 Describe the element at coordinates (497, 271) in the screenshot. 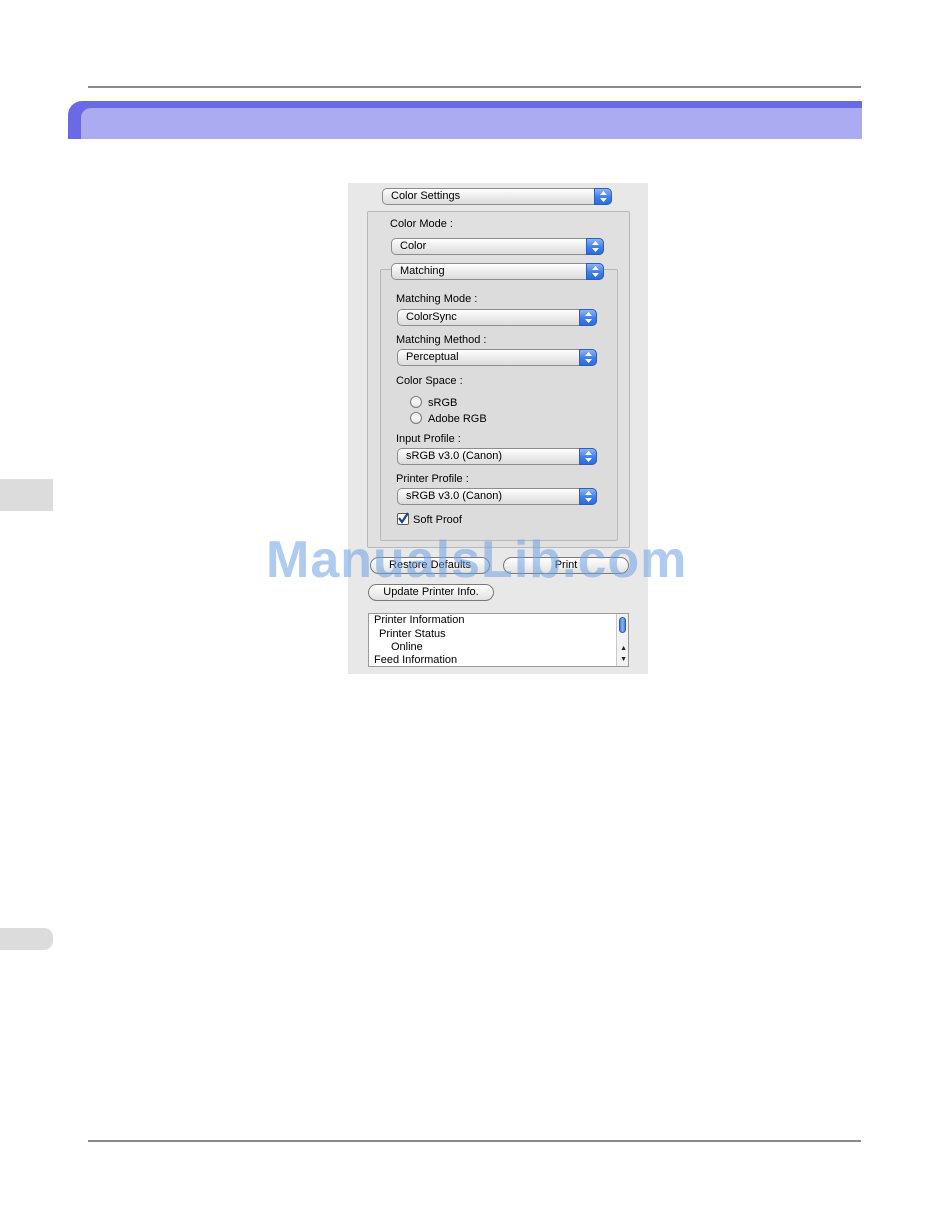

I see `matching-popup: Matching` at that location.